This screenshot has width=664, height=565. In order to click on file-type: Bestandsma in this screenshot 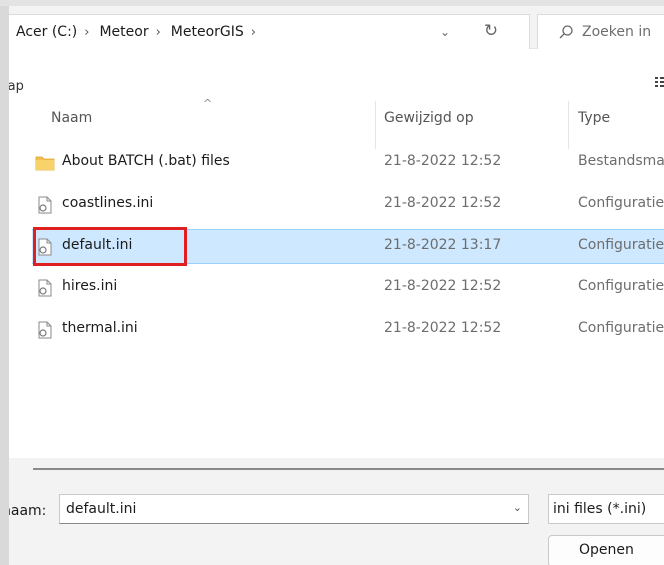, I will do `click(621, 161)`.